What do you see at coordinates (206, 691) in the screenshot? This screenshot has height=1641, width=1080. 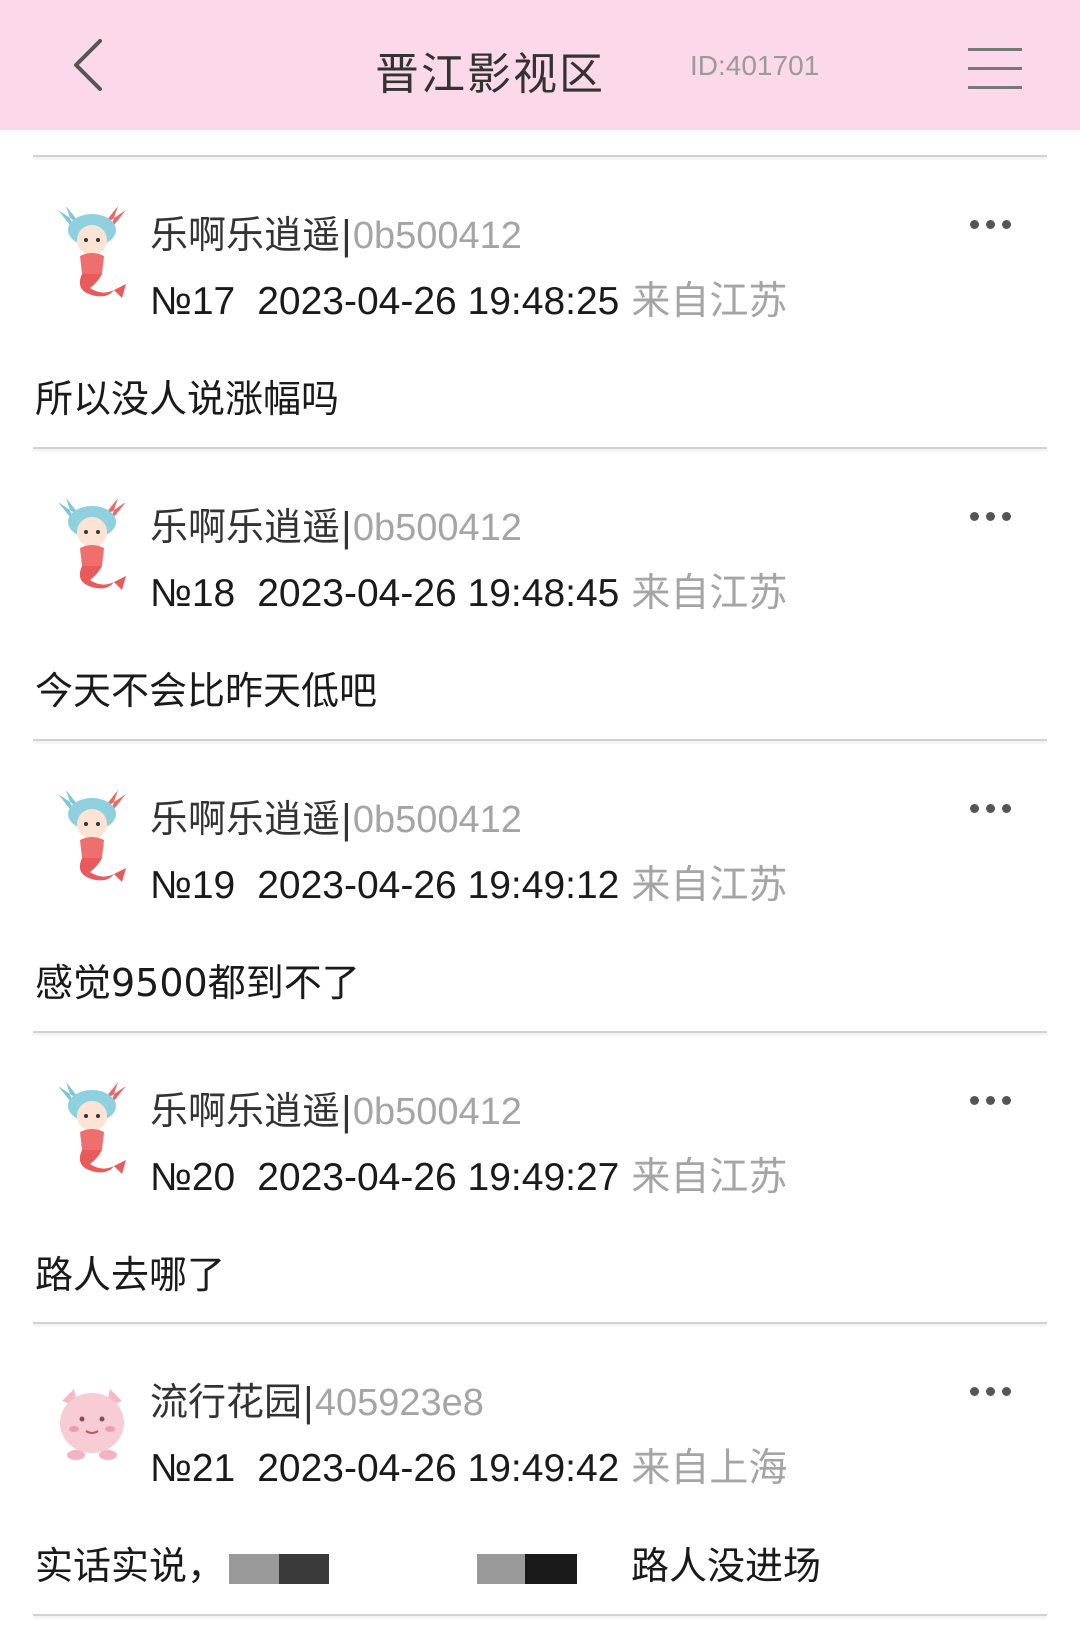 I see `post-content: 今天不会比昨天低吧` at bounding box center [206, 691].